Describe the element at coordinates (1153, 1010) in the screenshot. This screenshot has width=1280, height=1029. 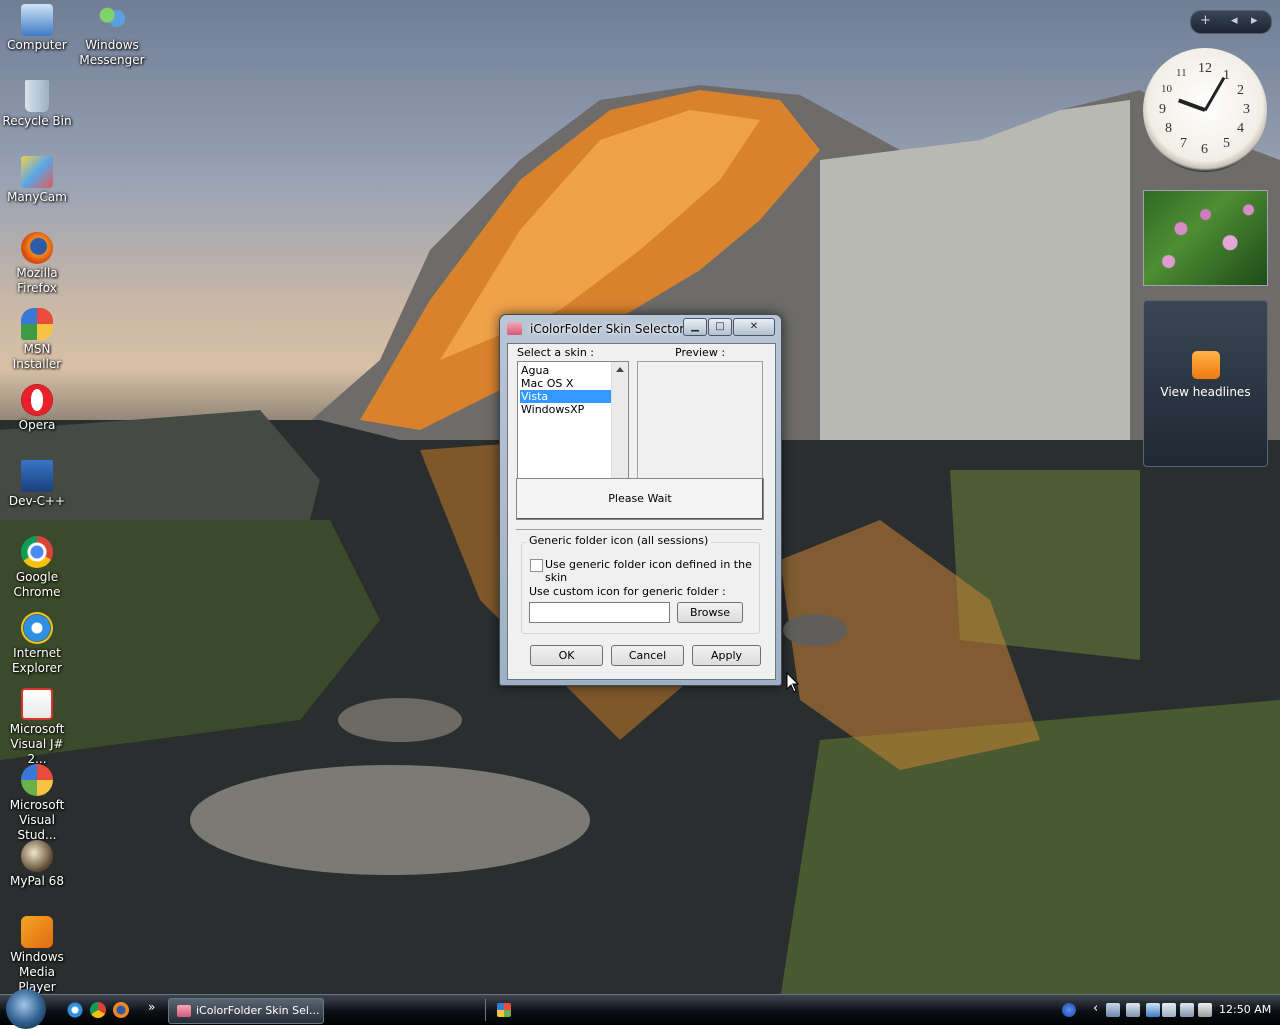
I see `computer-tray-icon` at that location.